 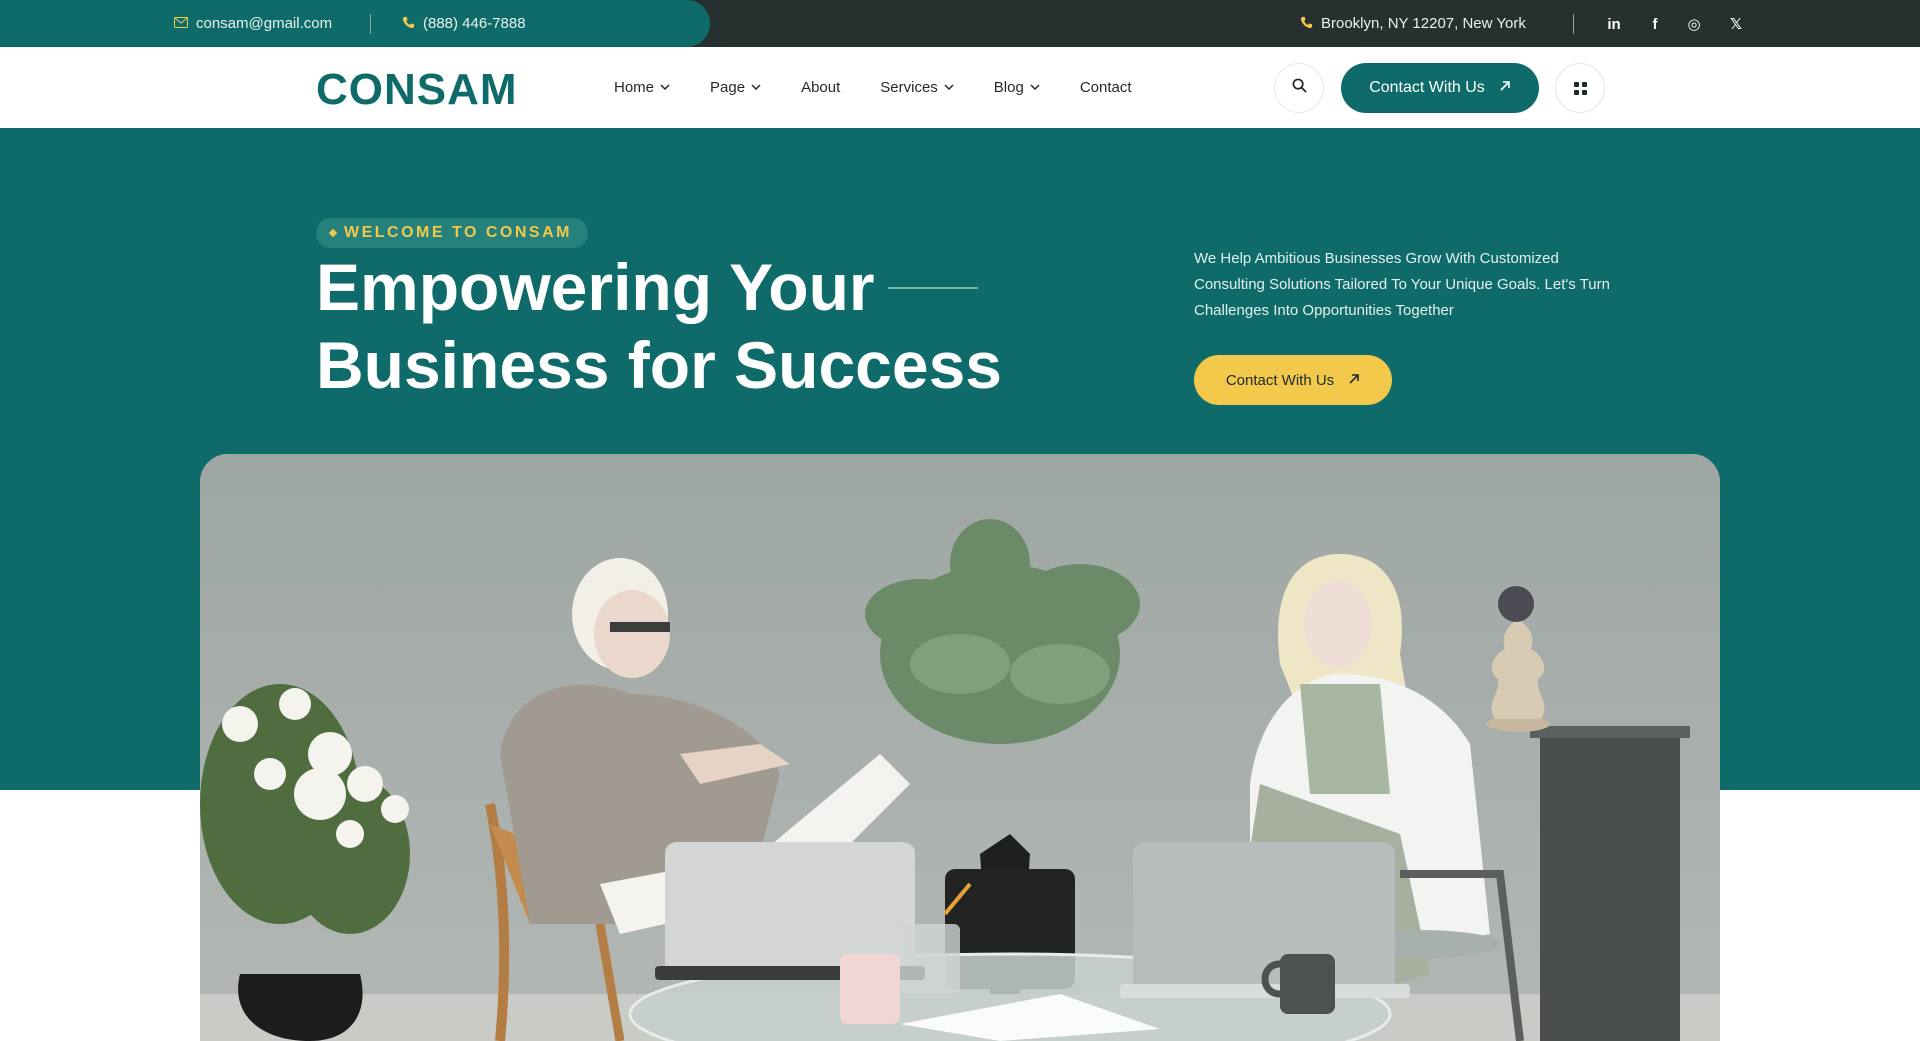 What do you see at coordinates (1655, 24) in the screenshot?
I see `facebook-icon: f` at bounding box center [1655, 24].